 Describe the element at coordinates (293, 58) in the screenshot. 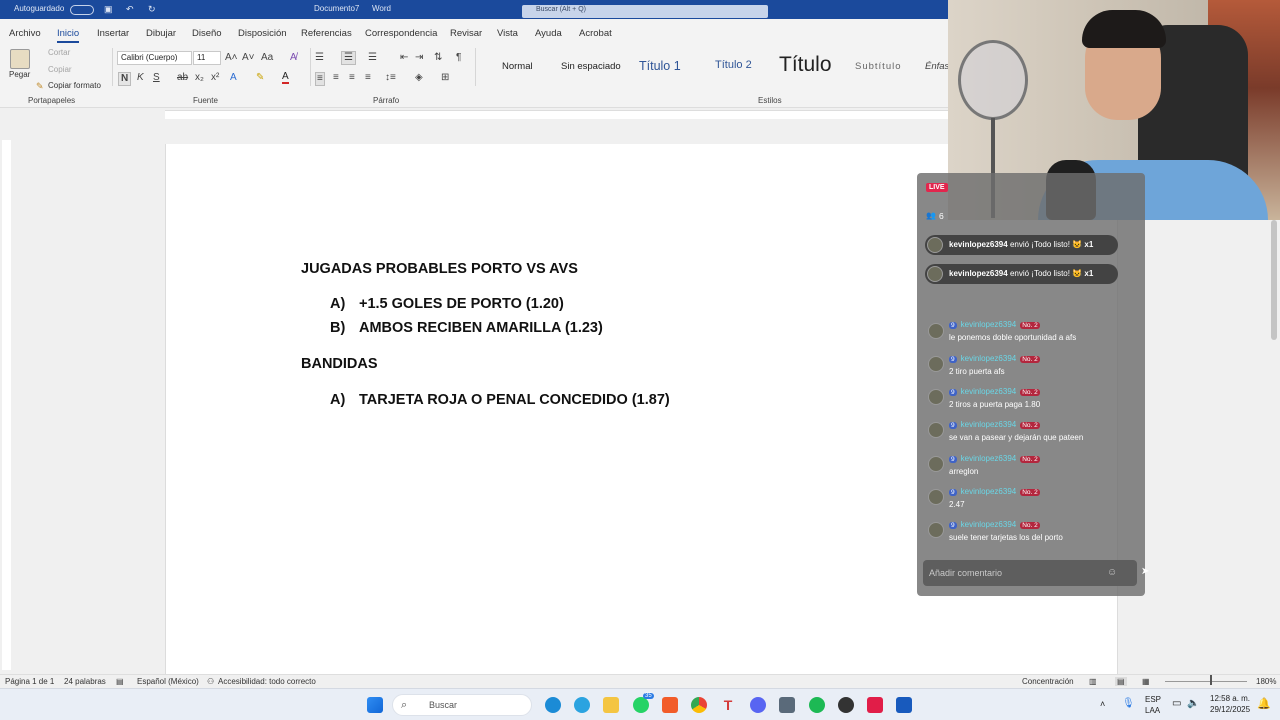

I see `clear-format-icon: A̸` at that location.